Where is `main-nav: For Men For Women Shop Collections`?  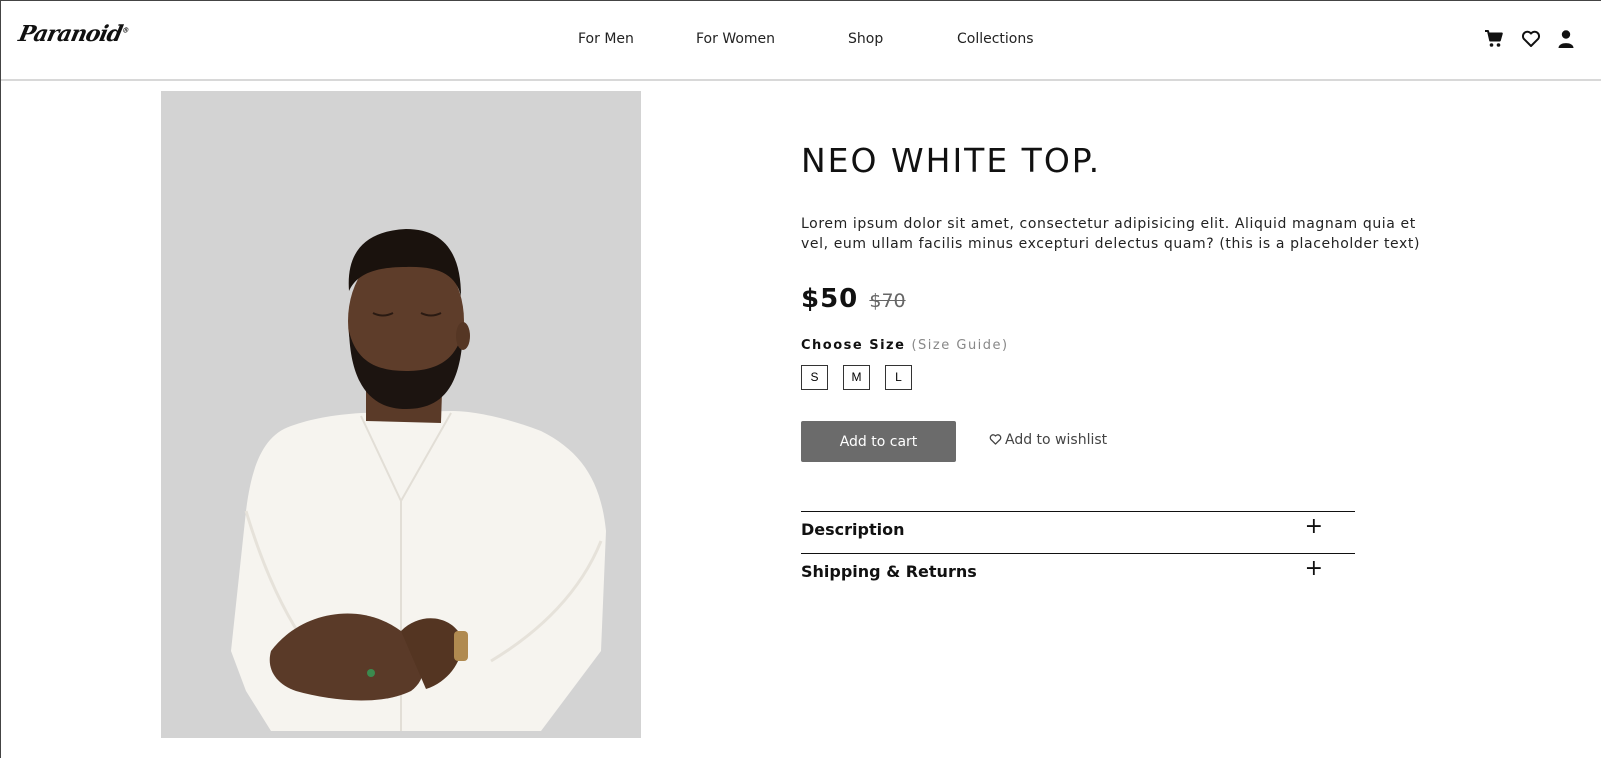 main-nav: For Men For Women Shop Collections is located at coordinates (801, 42).